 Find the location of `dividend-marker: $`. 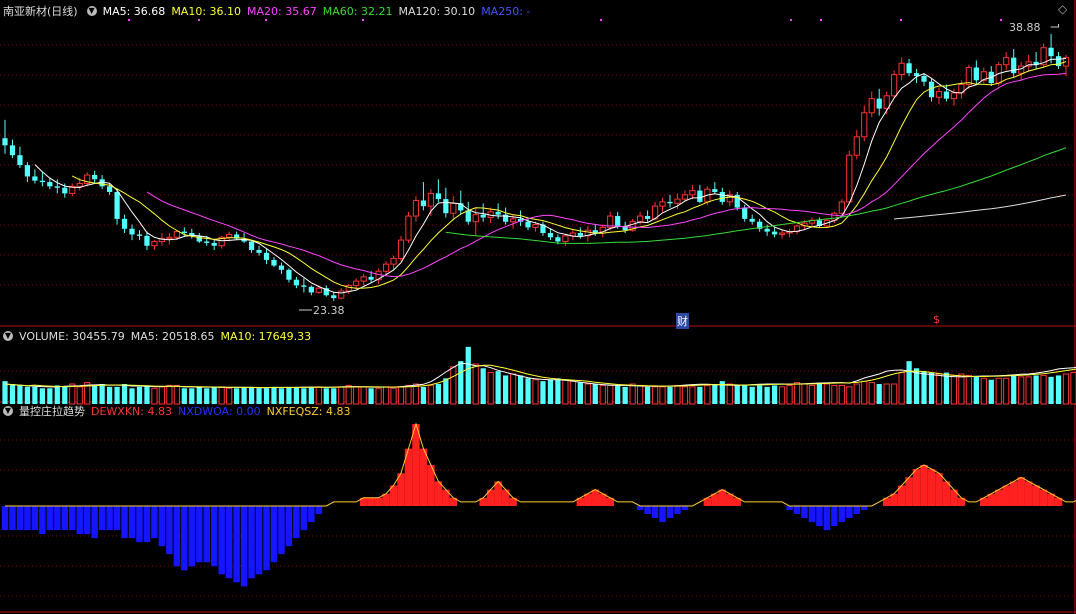

dividend-marker: $ is located at coordinates (936, 319).